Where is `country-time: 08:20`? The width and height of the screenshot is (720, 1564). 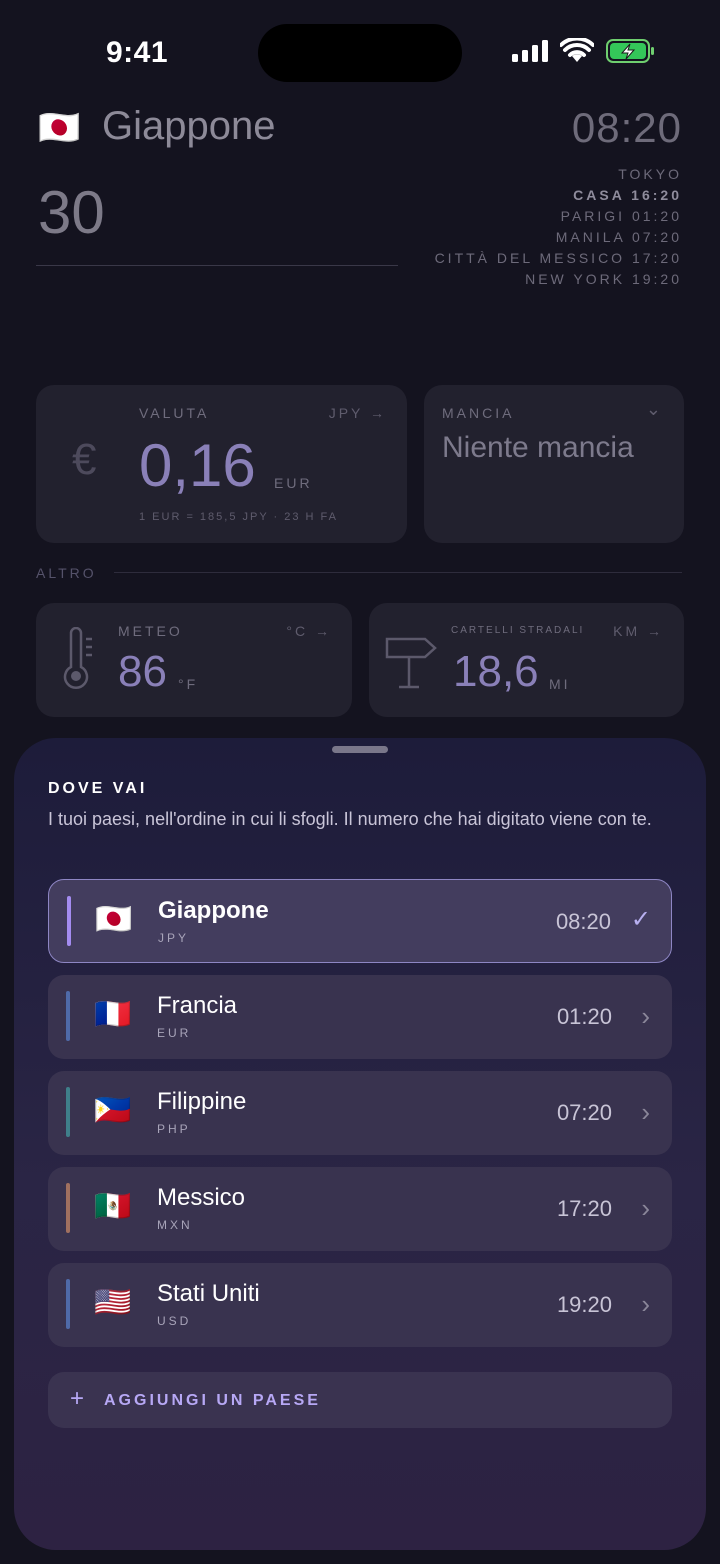
country-time: 08:20 is located at coordinates (583, 921).